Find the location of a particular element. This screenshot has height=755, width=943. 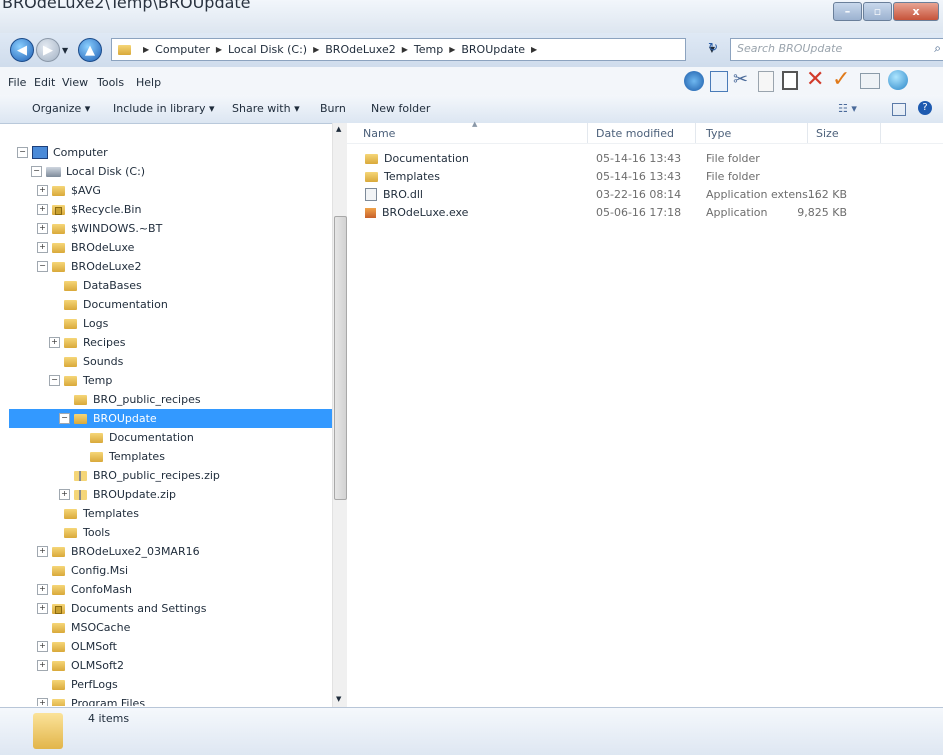

tree-item: + $WINDOWS.~BT is located at coordinates (99, 228).